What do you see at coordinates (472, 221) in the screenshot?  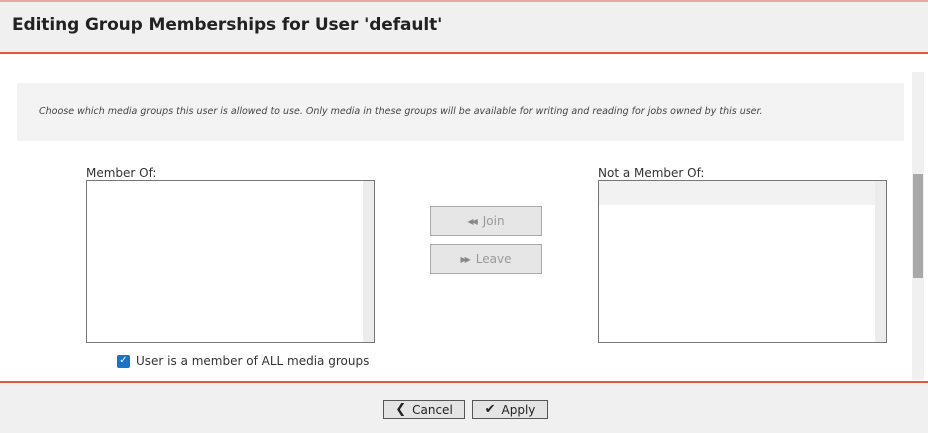 I see `rewind-icon: ◀◀` at bounding box center [472, 221].